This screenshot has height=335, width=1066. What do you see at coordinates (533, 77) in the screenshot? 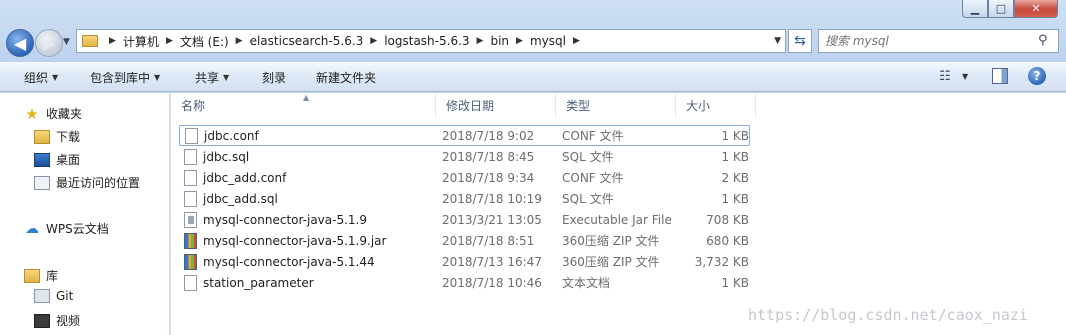
I see `command-bar: 组织 ▼ 包含到库中 ▼ 共享 ▼ 刻录 新建文件夹` at bounding box center [533, 77].